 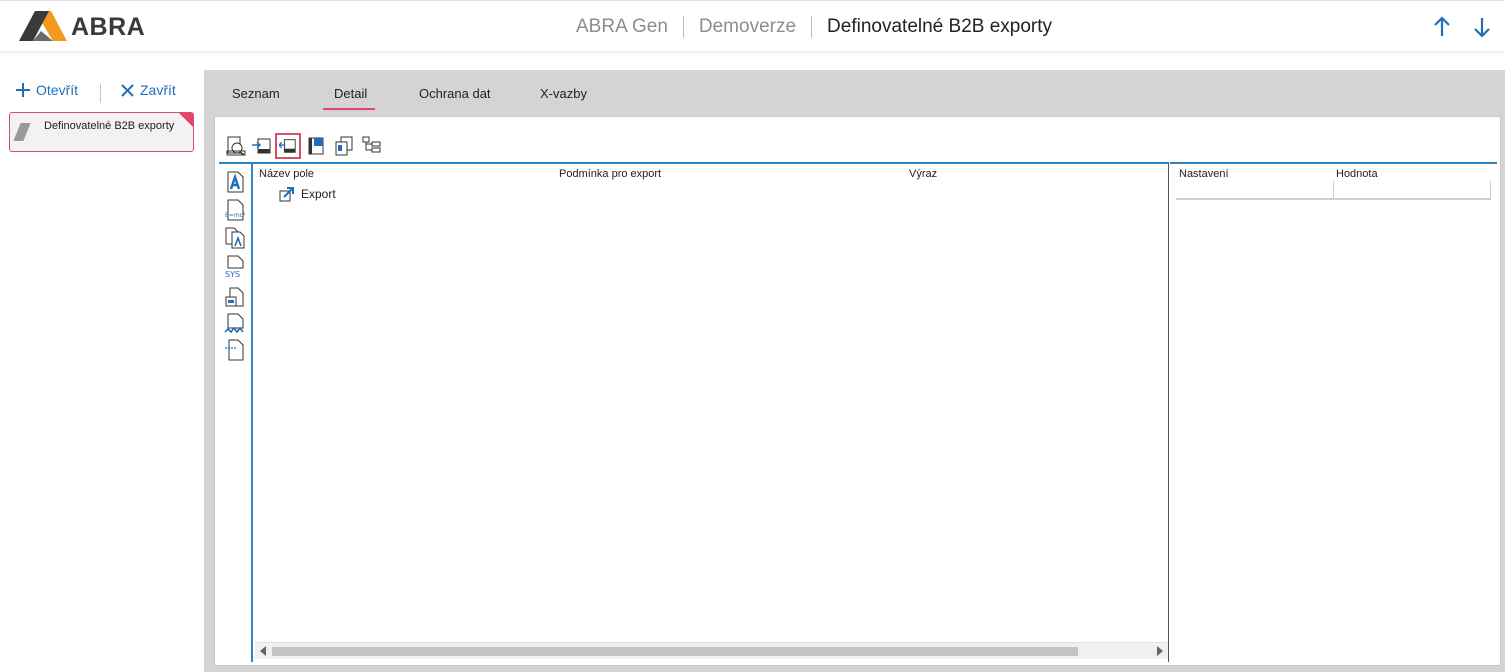 What do you see at coordinates (747, 27) in the screenshot?
I see `breadcrumb-database: Demoverze` at bounding box center [747, 27].